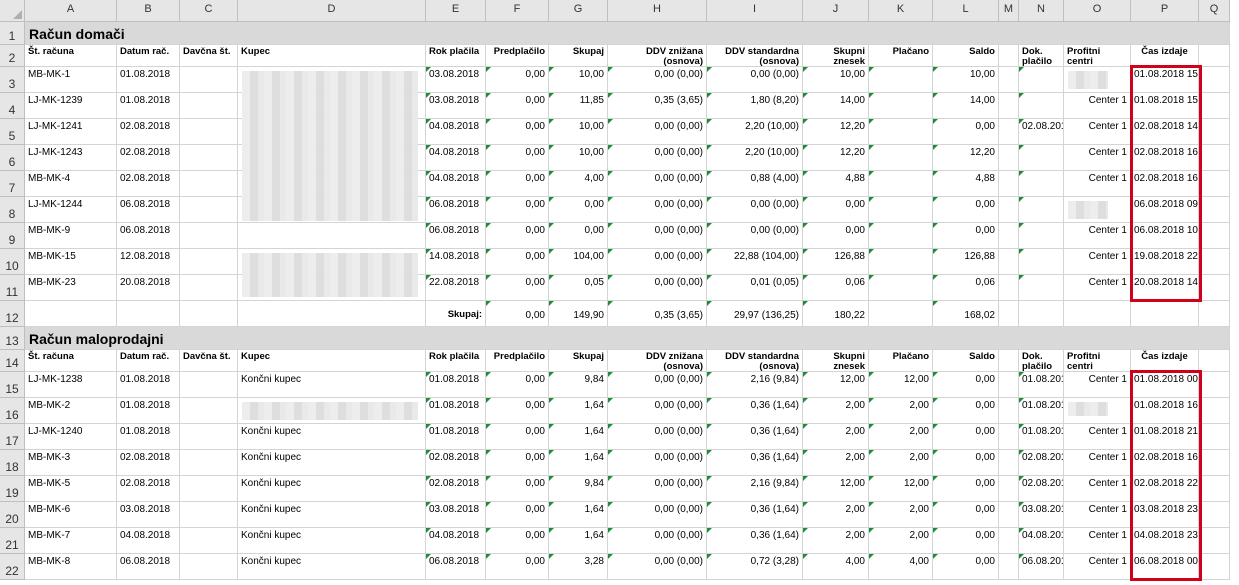 This screenshot has height=585, width=1239. What do you see at coordinates (517, 314) in the screenshot?
I see `domestic-total-predplacilo: 0,00` at bounding box center [517, 314].